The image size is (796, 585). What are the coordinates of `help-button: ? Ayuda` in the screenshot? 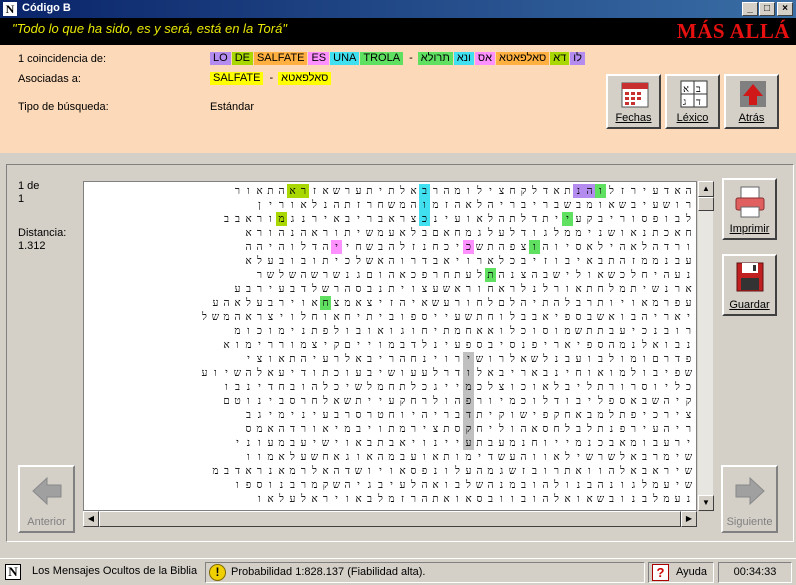 It's located at (681, 572).